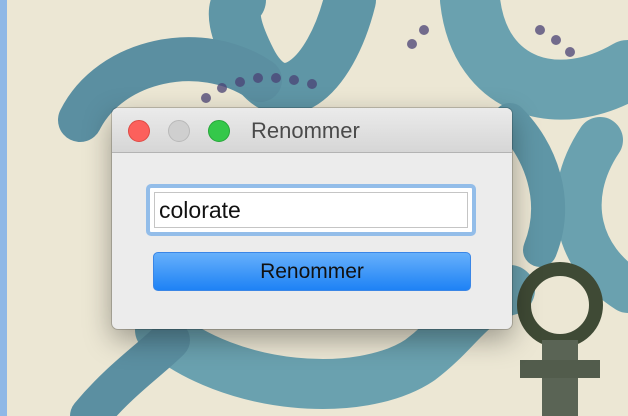 The image size is (628, 416). Describe the element at coordinates (3, 208) in the screenshot. I see `screen-edge-strip` at that location.